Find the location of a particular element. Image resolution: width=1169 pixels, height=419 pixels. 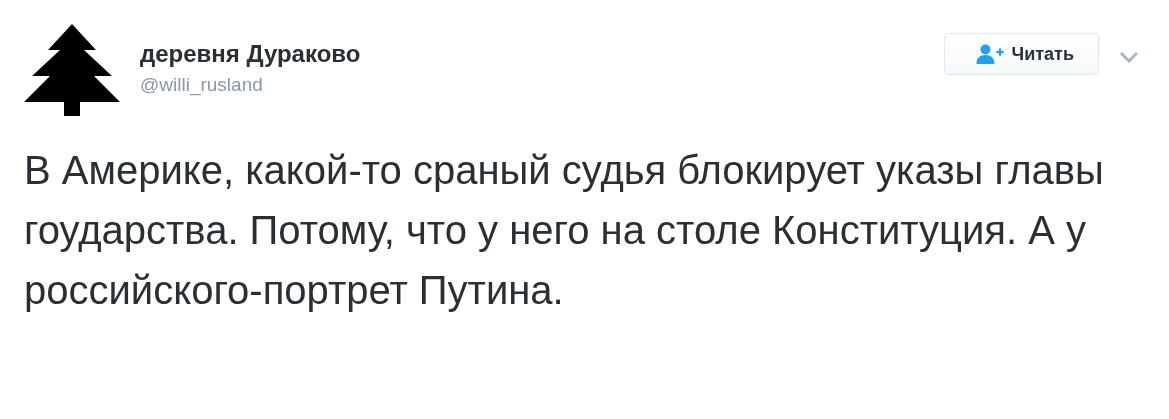

tree-avatar-icon is located at coordinates (72, 70).